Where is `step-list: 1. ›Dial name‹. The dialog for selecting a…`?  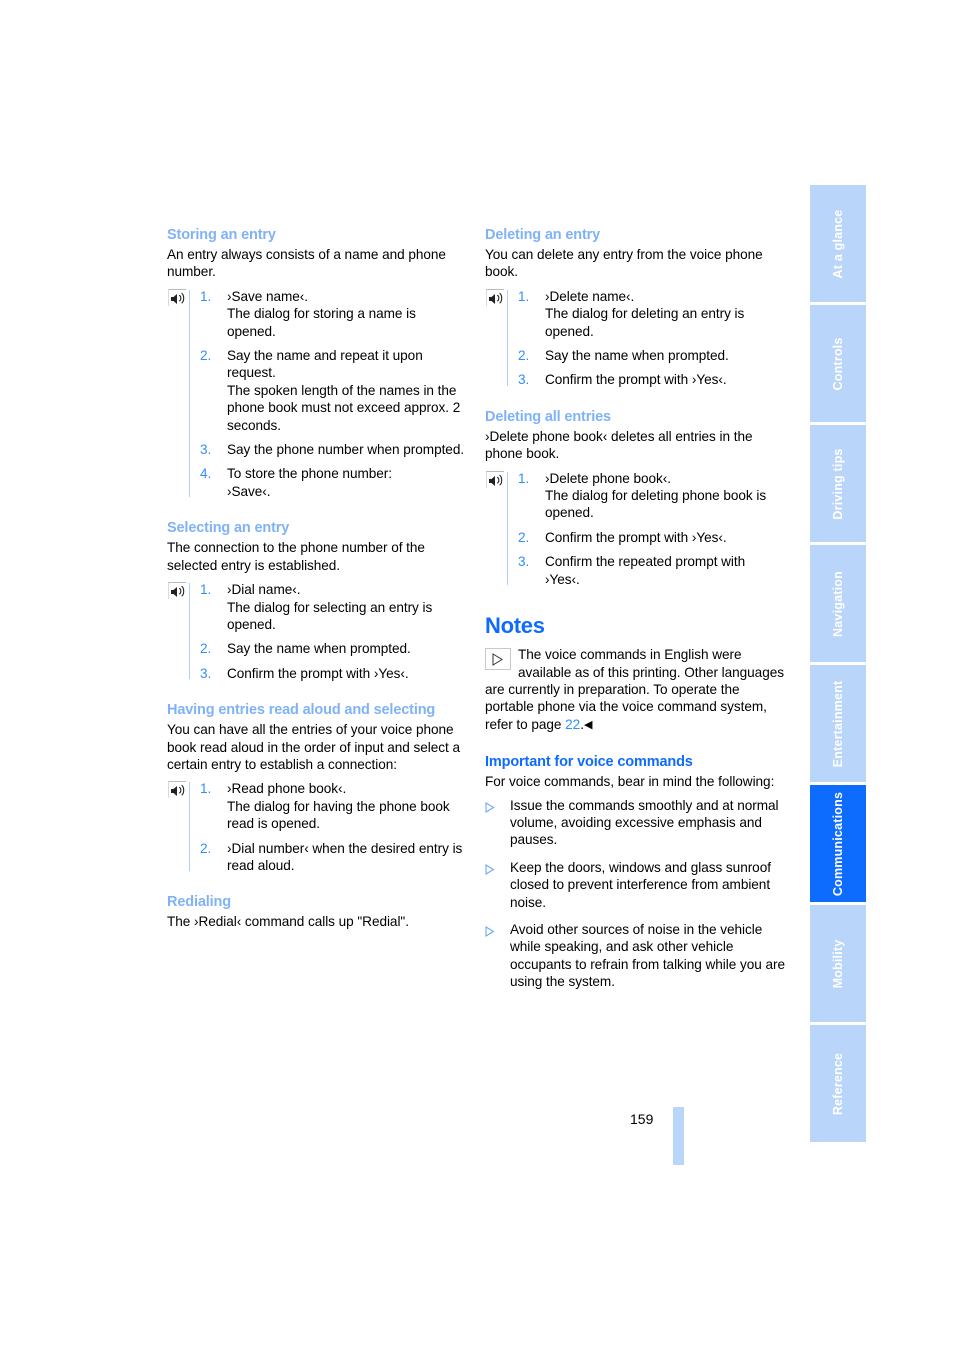
step-list: 1. ›Dial name‹. The dialog for selecting a… is located at coordinates (333, 631).